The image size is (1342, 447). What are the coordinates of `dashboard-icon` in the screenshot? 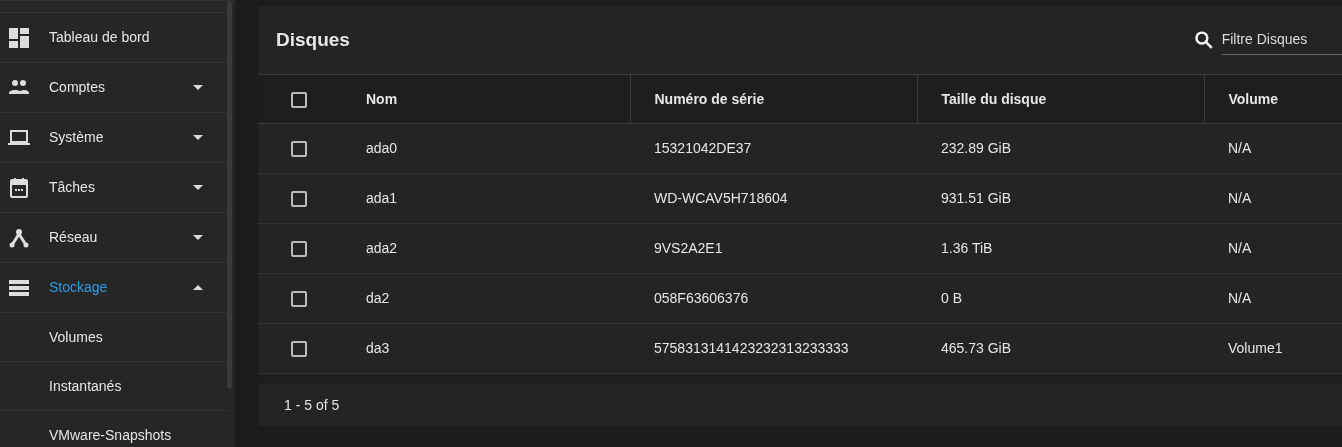 It's located at (19, 37).